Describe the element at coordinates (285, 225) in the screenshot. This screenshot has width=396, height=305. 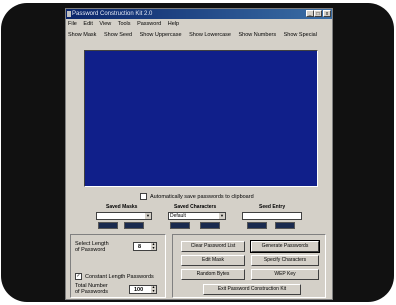
I see `seed-clear-button` at that location.